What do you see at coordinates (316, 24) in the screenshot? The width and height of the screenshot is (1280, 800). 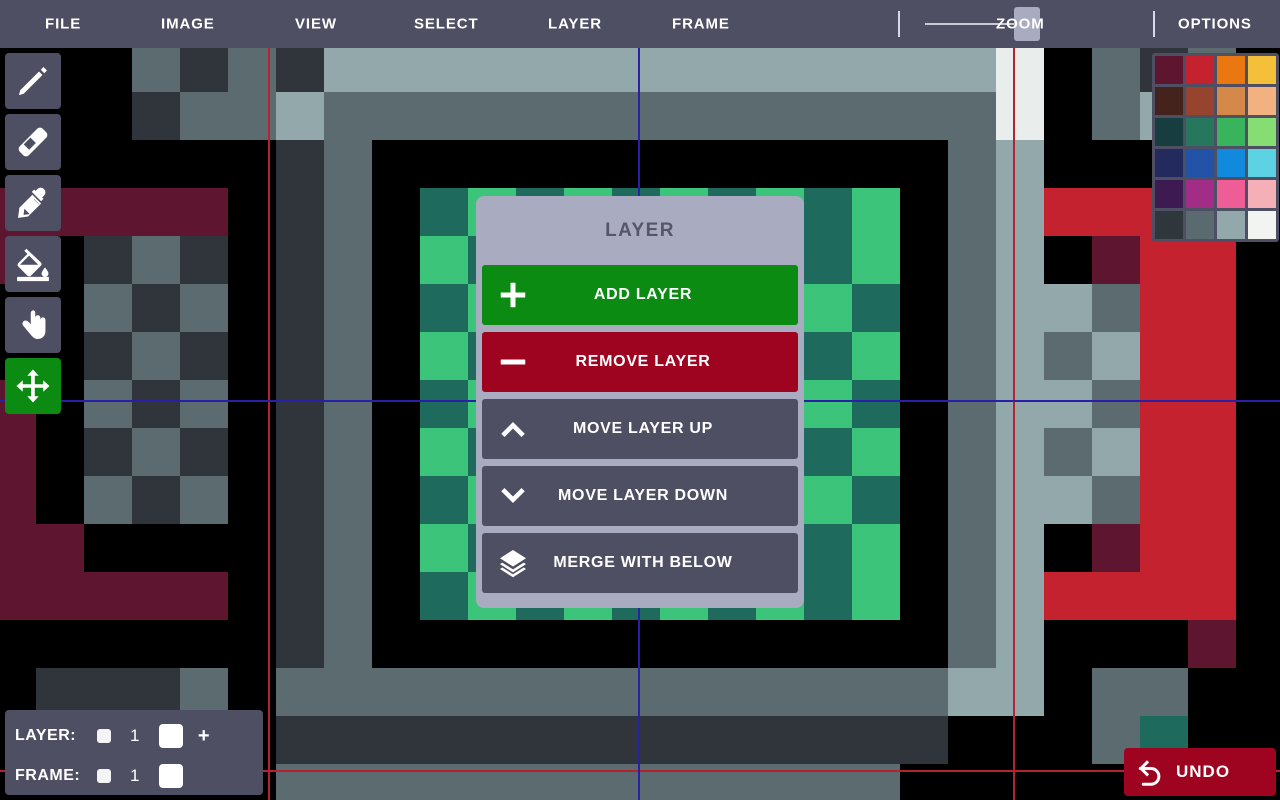 I see `menu-item-view: VIEW` at bounding box center [316, 24].